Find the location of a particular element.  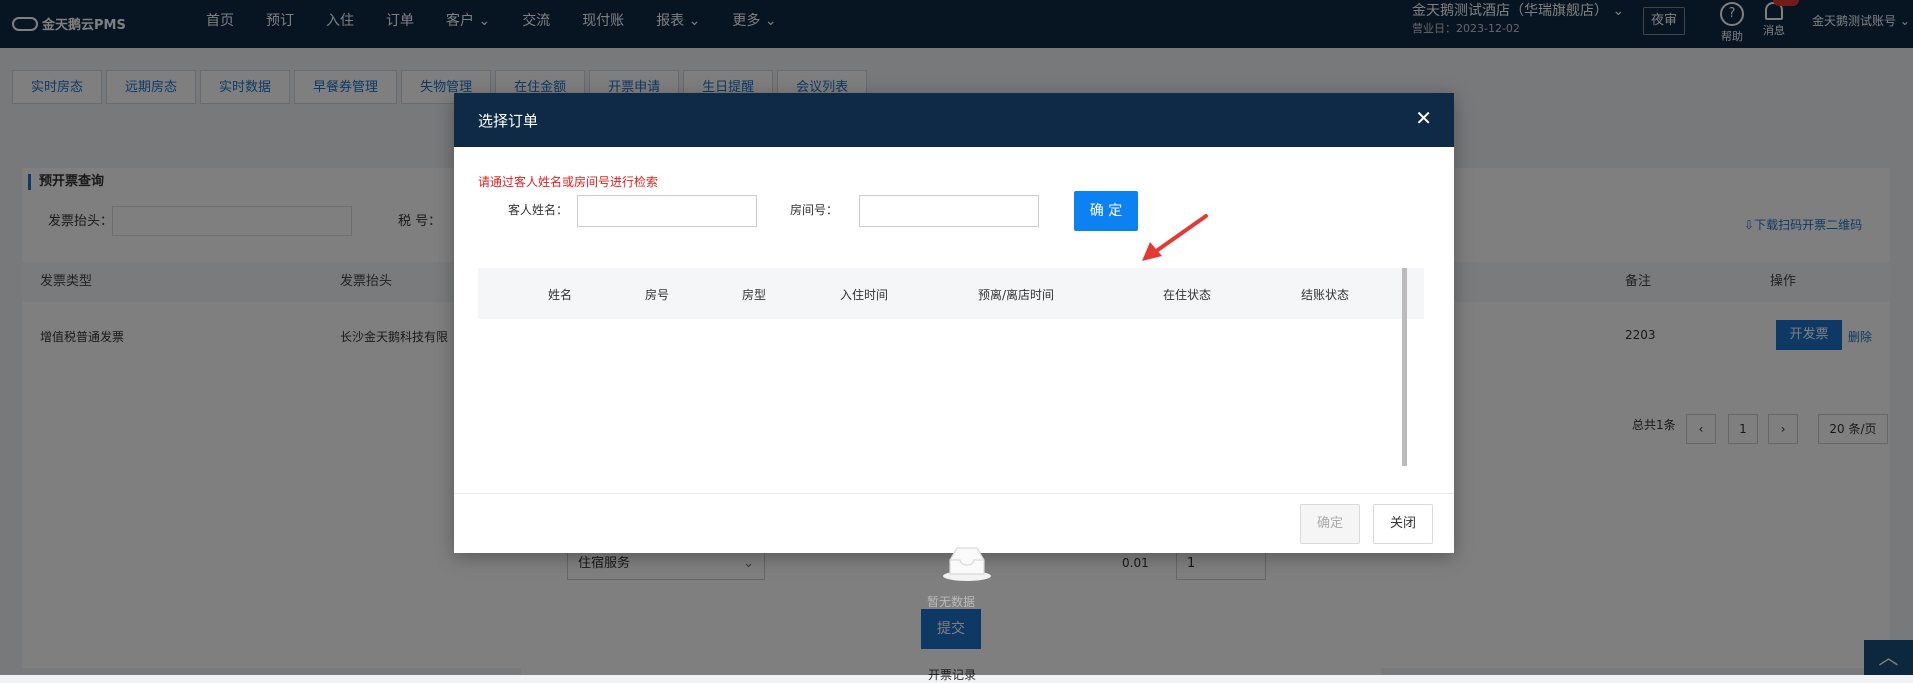

col-stay-status: 在住状态 is located at coordinates (1187, 295).